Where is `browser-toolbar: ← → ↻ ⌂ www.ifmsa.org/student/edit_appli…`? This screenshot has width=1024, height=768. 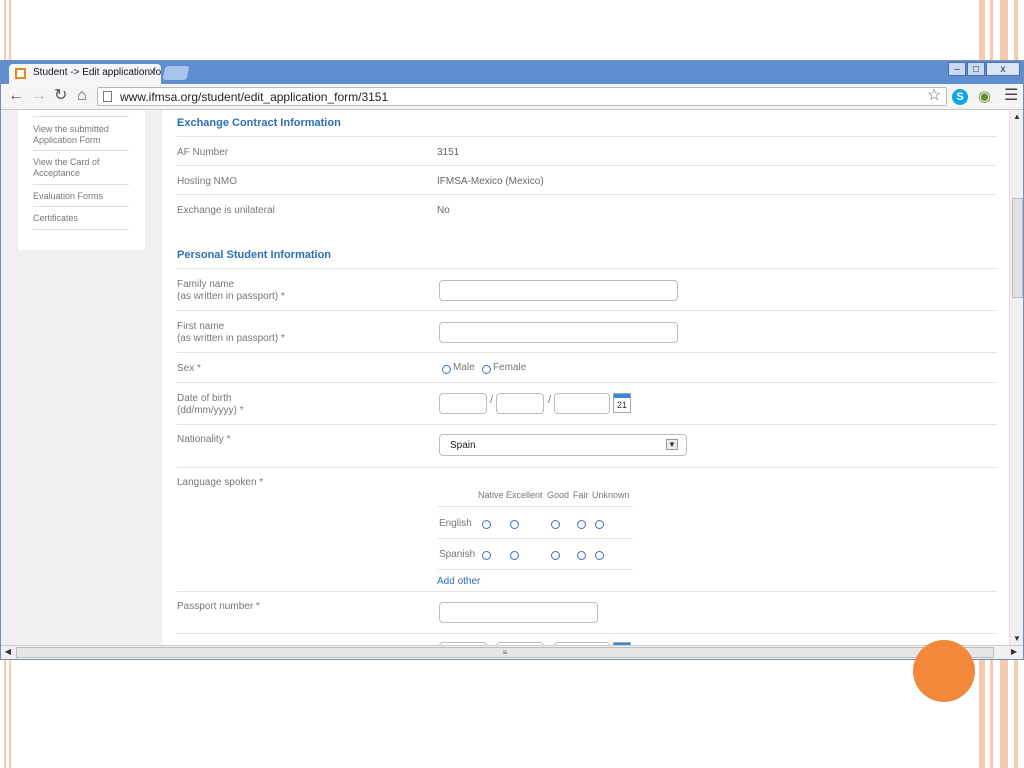 browser-toolbar: ← → ↻ ⌂ www.ifmsa.org/student/edit_appli… is located at coordinates (512, 97).